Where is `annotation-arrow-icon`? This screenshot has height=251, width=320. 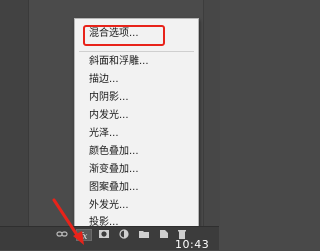 annotation-arrow-icon is located at coordinates (68, 221).